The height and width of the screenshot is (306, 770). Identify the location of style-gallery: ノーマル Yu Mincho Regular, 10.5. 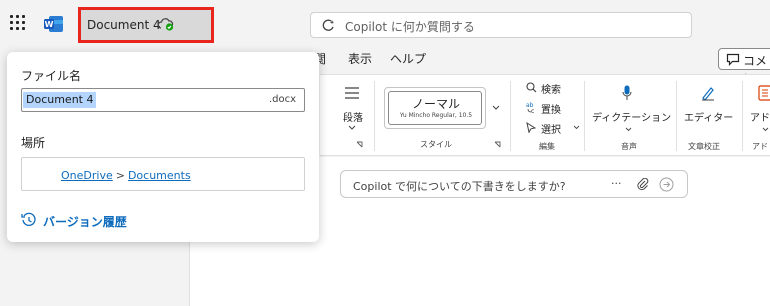
(435, 108).